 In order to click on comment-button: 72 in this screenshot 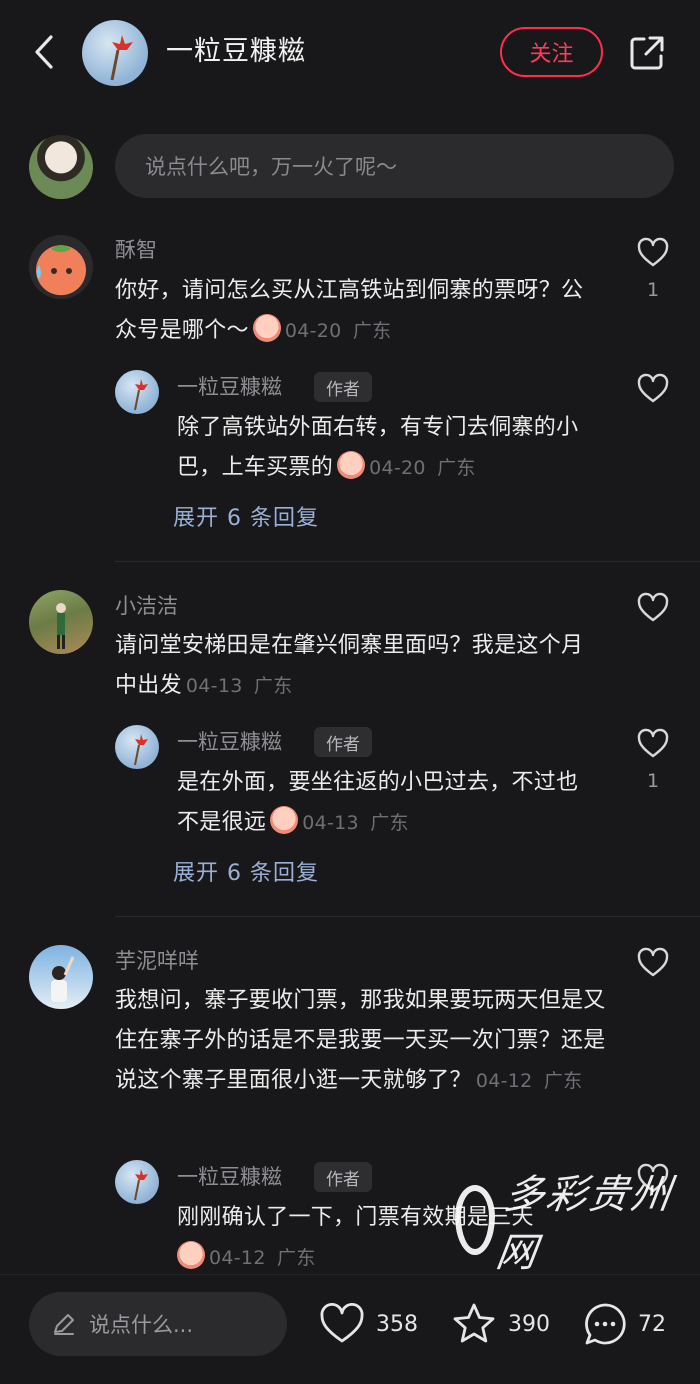, I will do `click(624, 1324)`.